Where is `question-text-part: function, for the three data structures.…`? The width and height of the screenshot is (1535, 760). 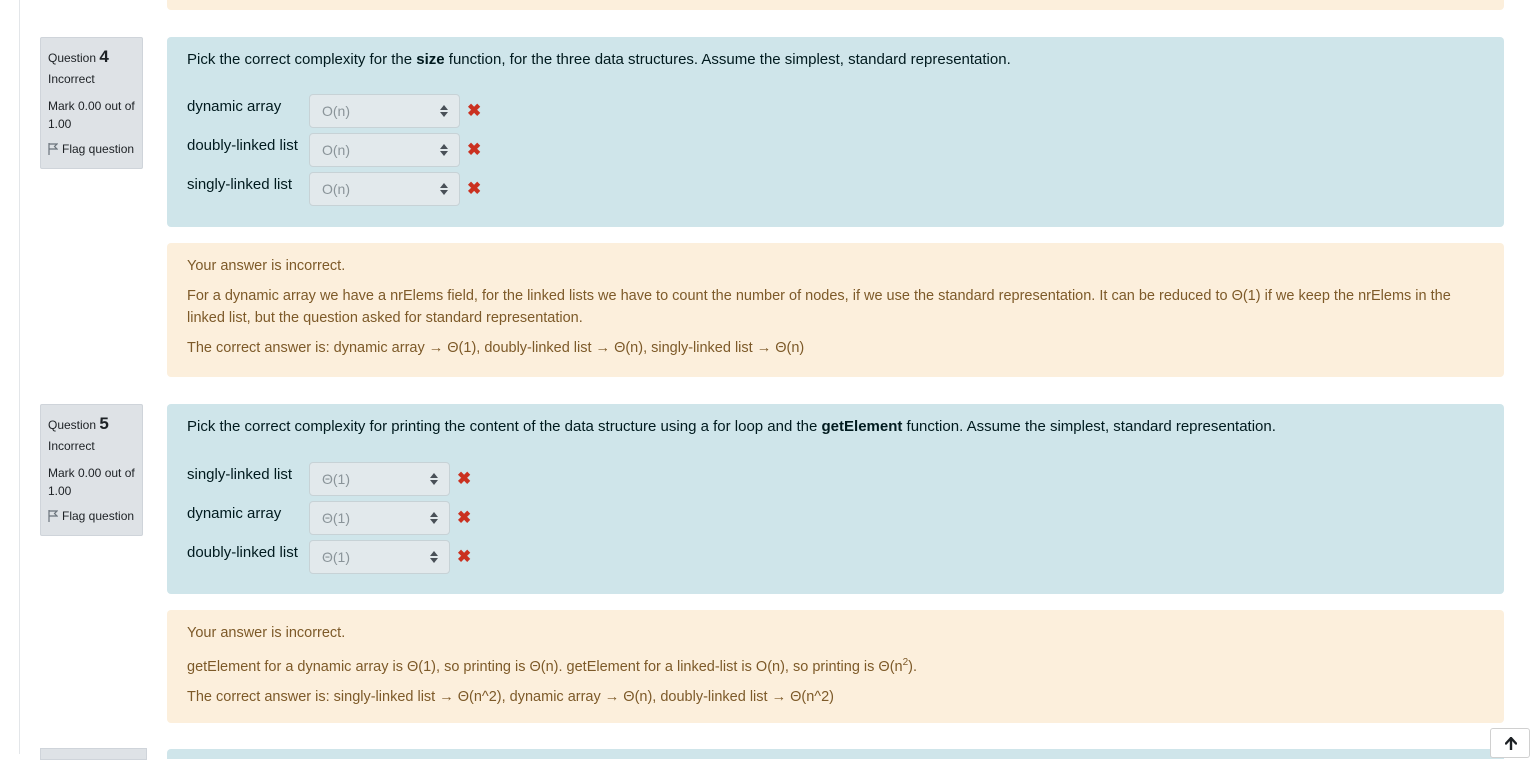 question-text-part: function, for the three data structures.… is located at coordinates (727, 59).